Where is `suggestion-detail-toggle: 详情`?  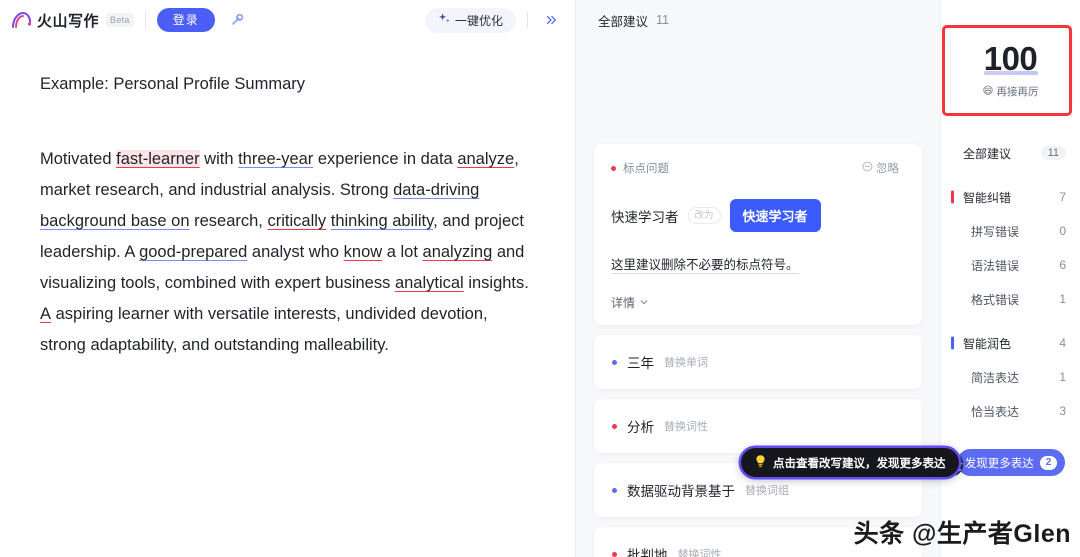 suggestion-detail-toggle: 详情 is located at coordinates (630, 302).